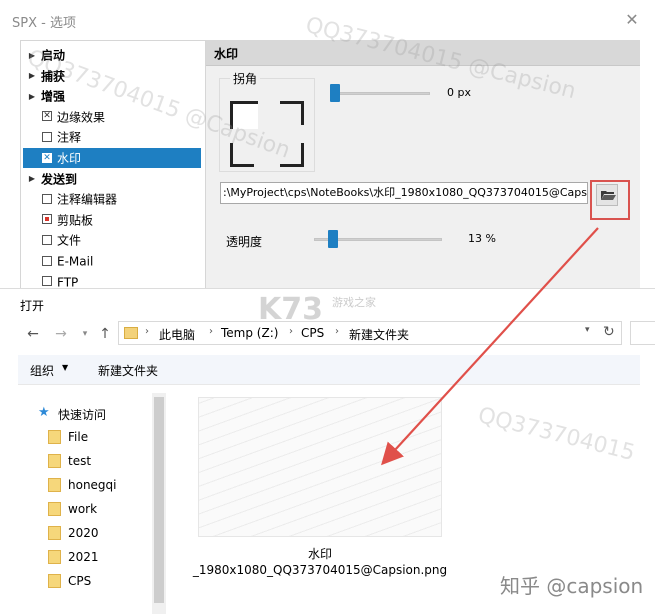  What do you see at coordinates (320, 570) in the screenshot?
I see `file-name-continued: _1980x1080_QQ373704015@Capsion.png` at bounding box center [320, 570].